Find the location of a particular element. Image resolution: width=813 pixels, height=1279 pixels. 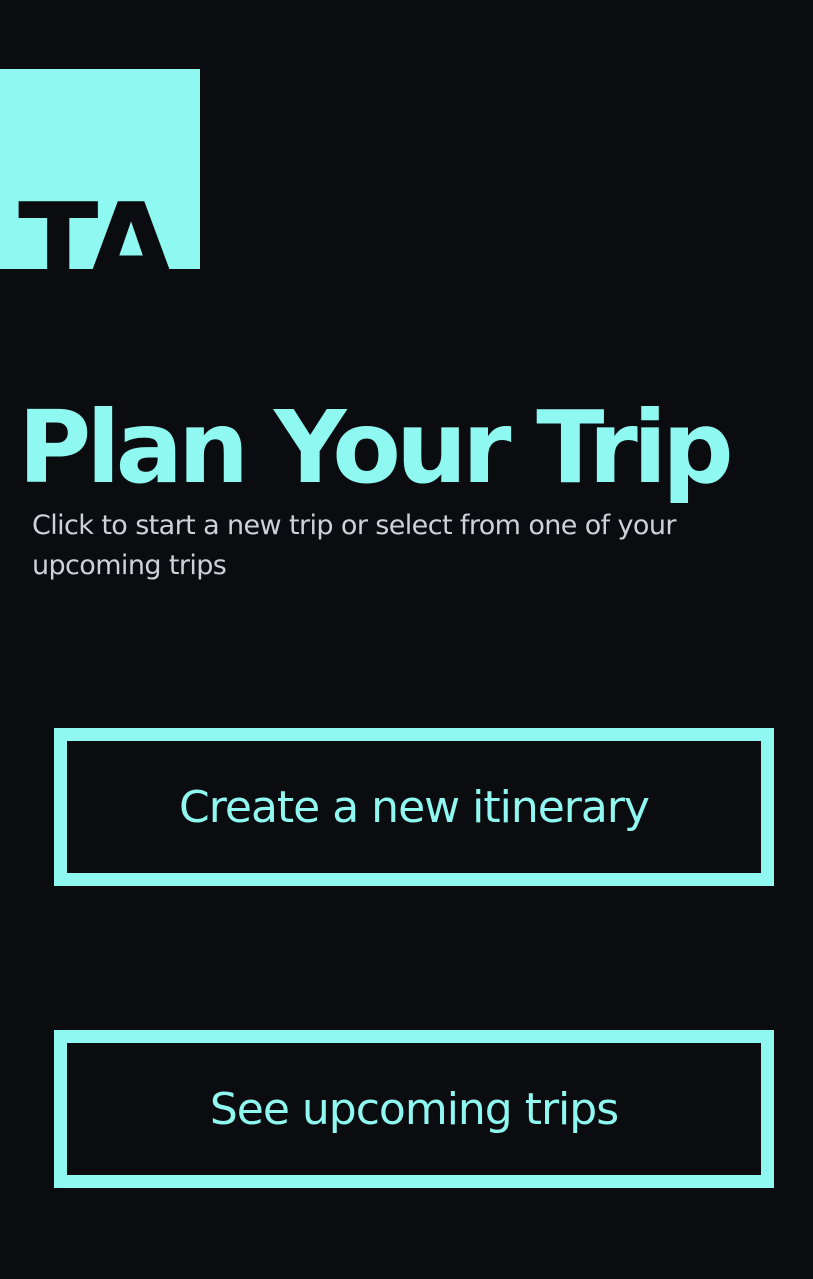

see-upcoming-trips-label: See upcoming trips is located at coordinates (414, 1109).